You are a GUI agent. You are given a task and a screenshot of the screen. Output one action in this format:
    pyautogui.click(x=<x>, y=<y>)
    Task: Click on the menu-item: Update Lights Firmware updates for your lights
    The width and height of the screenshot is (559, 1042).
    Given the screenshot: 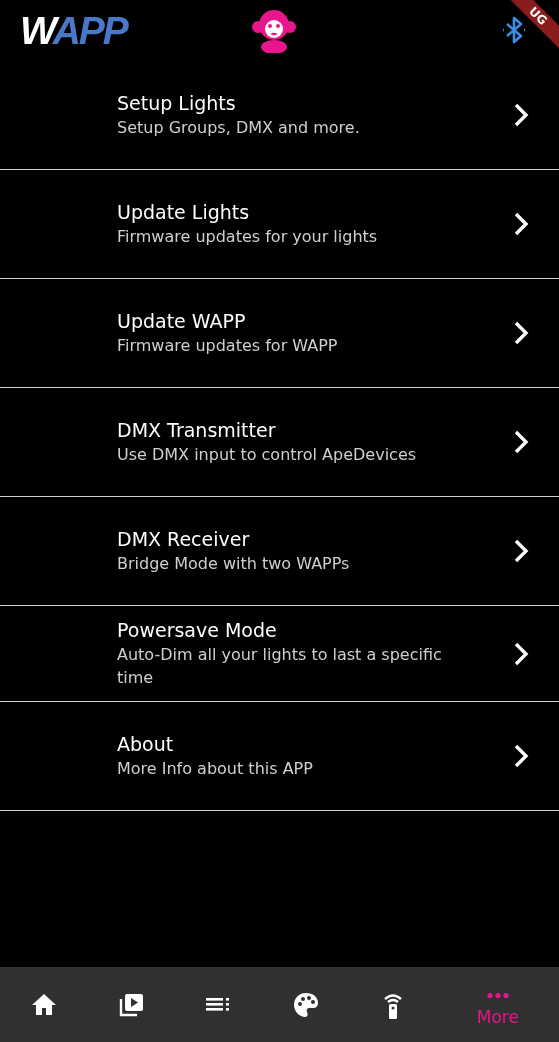 What is the action you would take?
    pyautogui.click(x=279, y=224)
    